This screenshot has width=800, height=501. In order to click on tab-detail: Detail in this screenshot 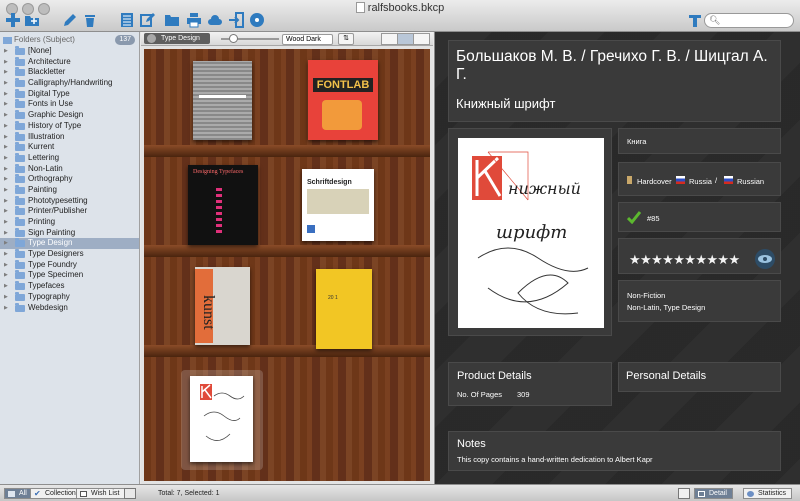, I will do `click(713, 493)`.